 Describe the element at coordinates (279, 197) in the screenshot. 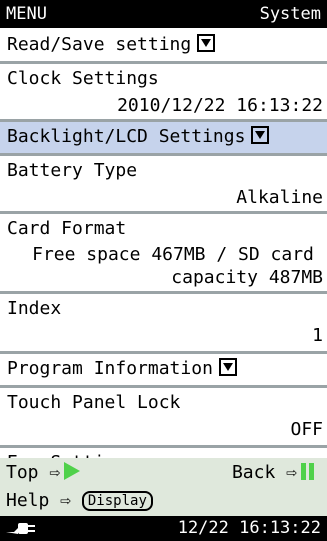

I see `battery-type-value: Alkaline` at that location.